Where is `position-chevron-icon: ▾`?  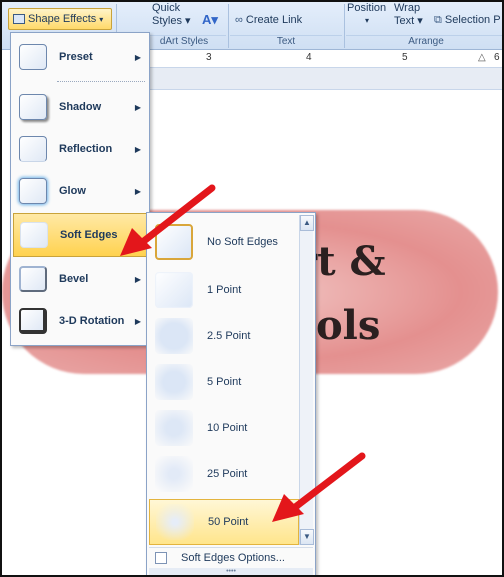
position-chevron-icon: ▾ is located at coordinates (367, 20).